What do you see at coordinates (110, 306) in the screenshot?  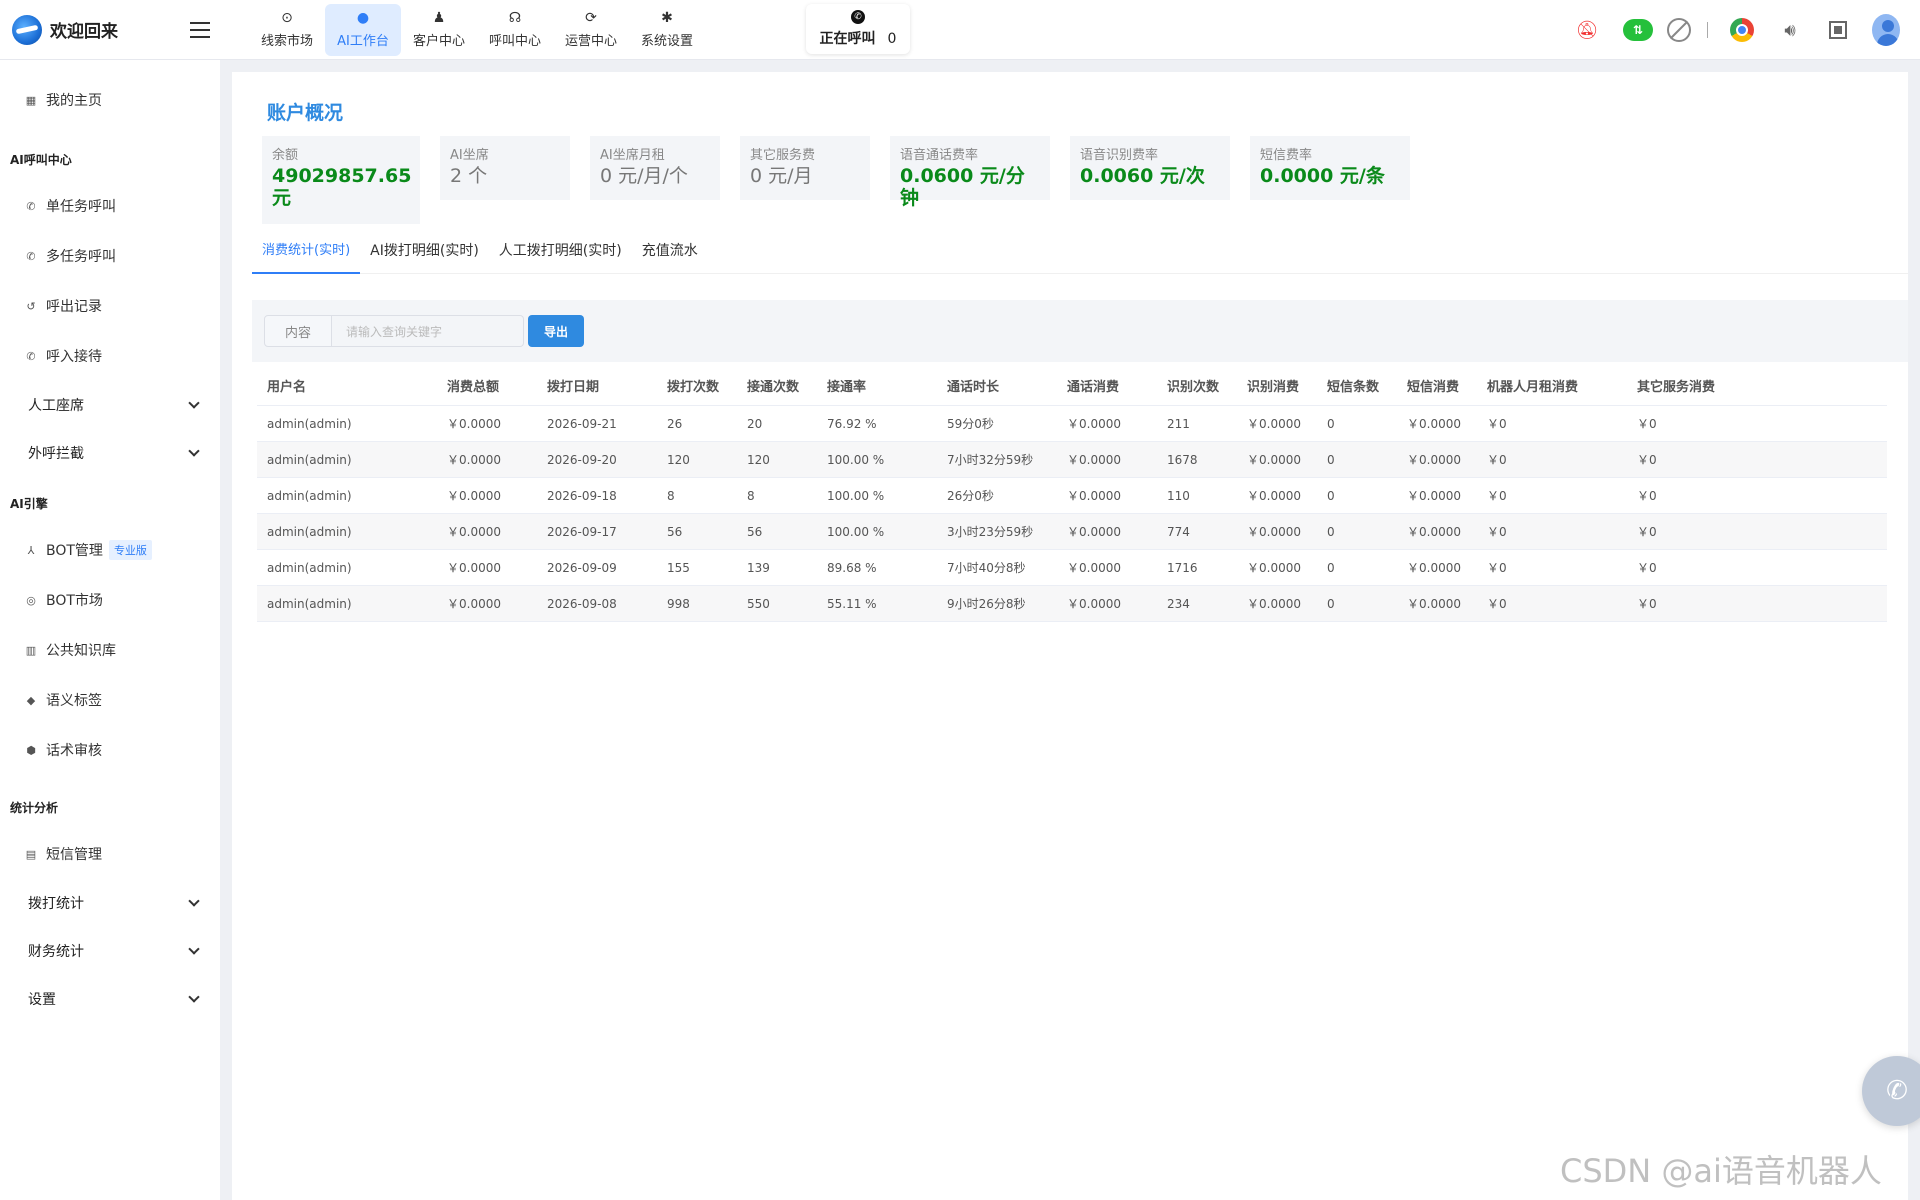 I see `sidebar-item-outbound-records: ↺ 呼出记录` at bounding box center [110, 306].